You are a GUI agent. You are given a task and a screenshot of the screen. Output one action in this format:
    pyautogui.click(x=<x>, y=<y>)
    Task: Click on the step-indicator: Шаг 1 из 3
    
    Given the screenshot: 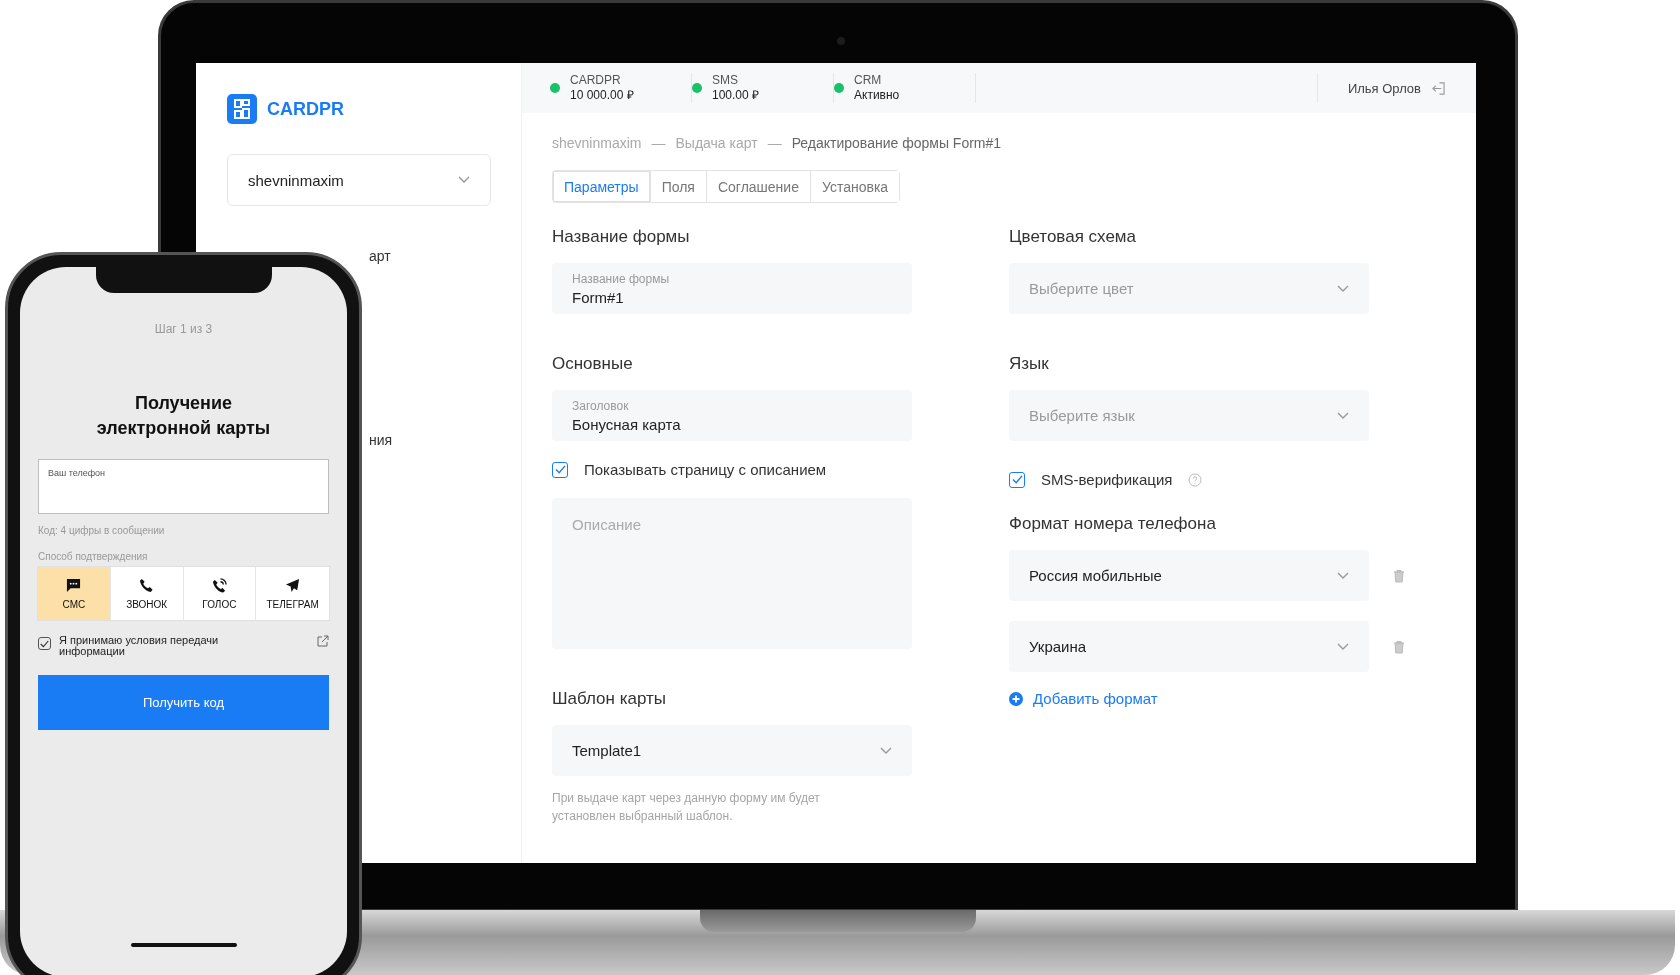 What is the action you would take?
    pyautogui.click(x=183, y=329)
    